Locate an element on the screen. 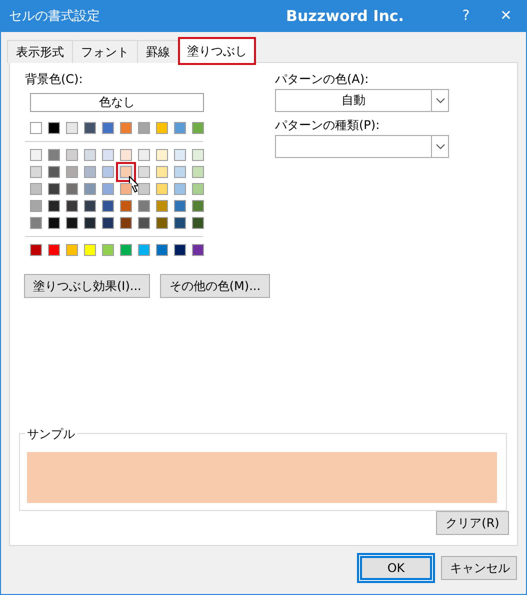  brand-name: Buzzword Inc. is located at coordinates (345, 16).